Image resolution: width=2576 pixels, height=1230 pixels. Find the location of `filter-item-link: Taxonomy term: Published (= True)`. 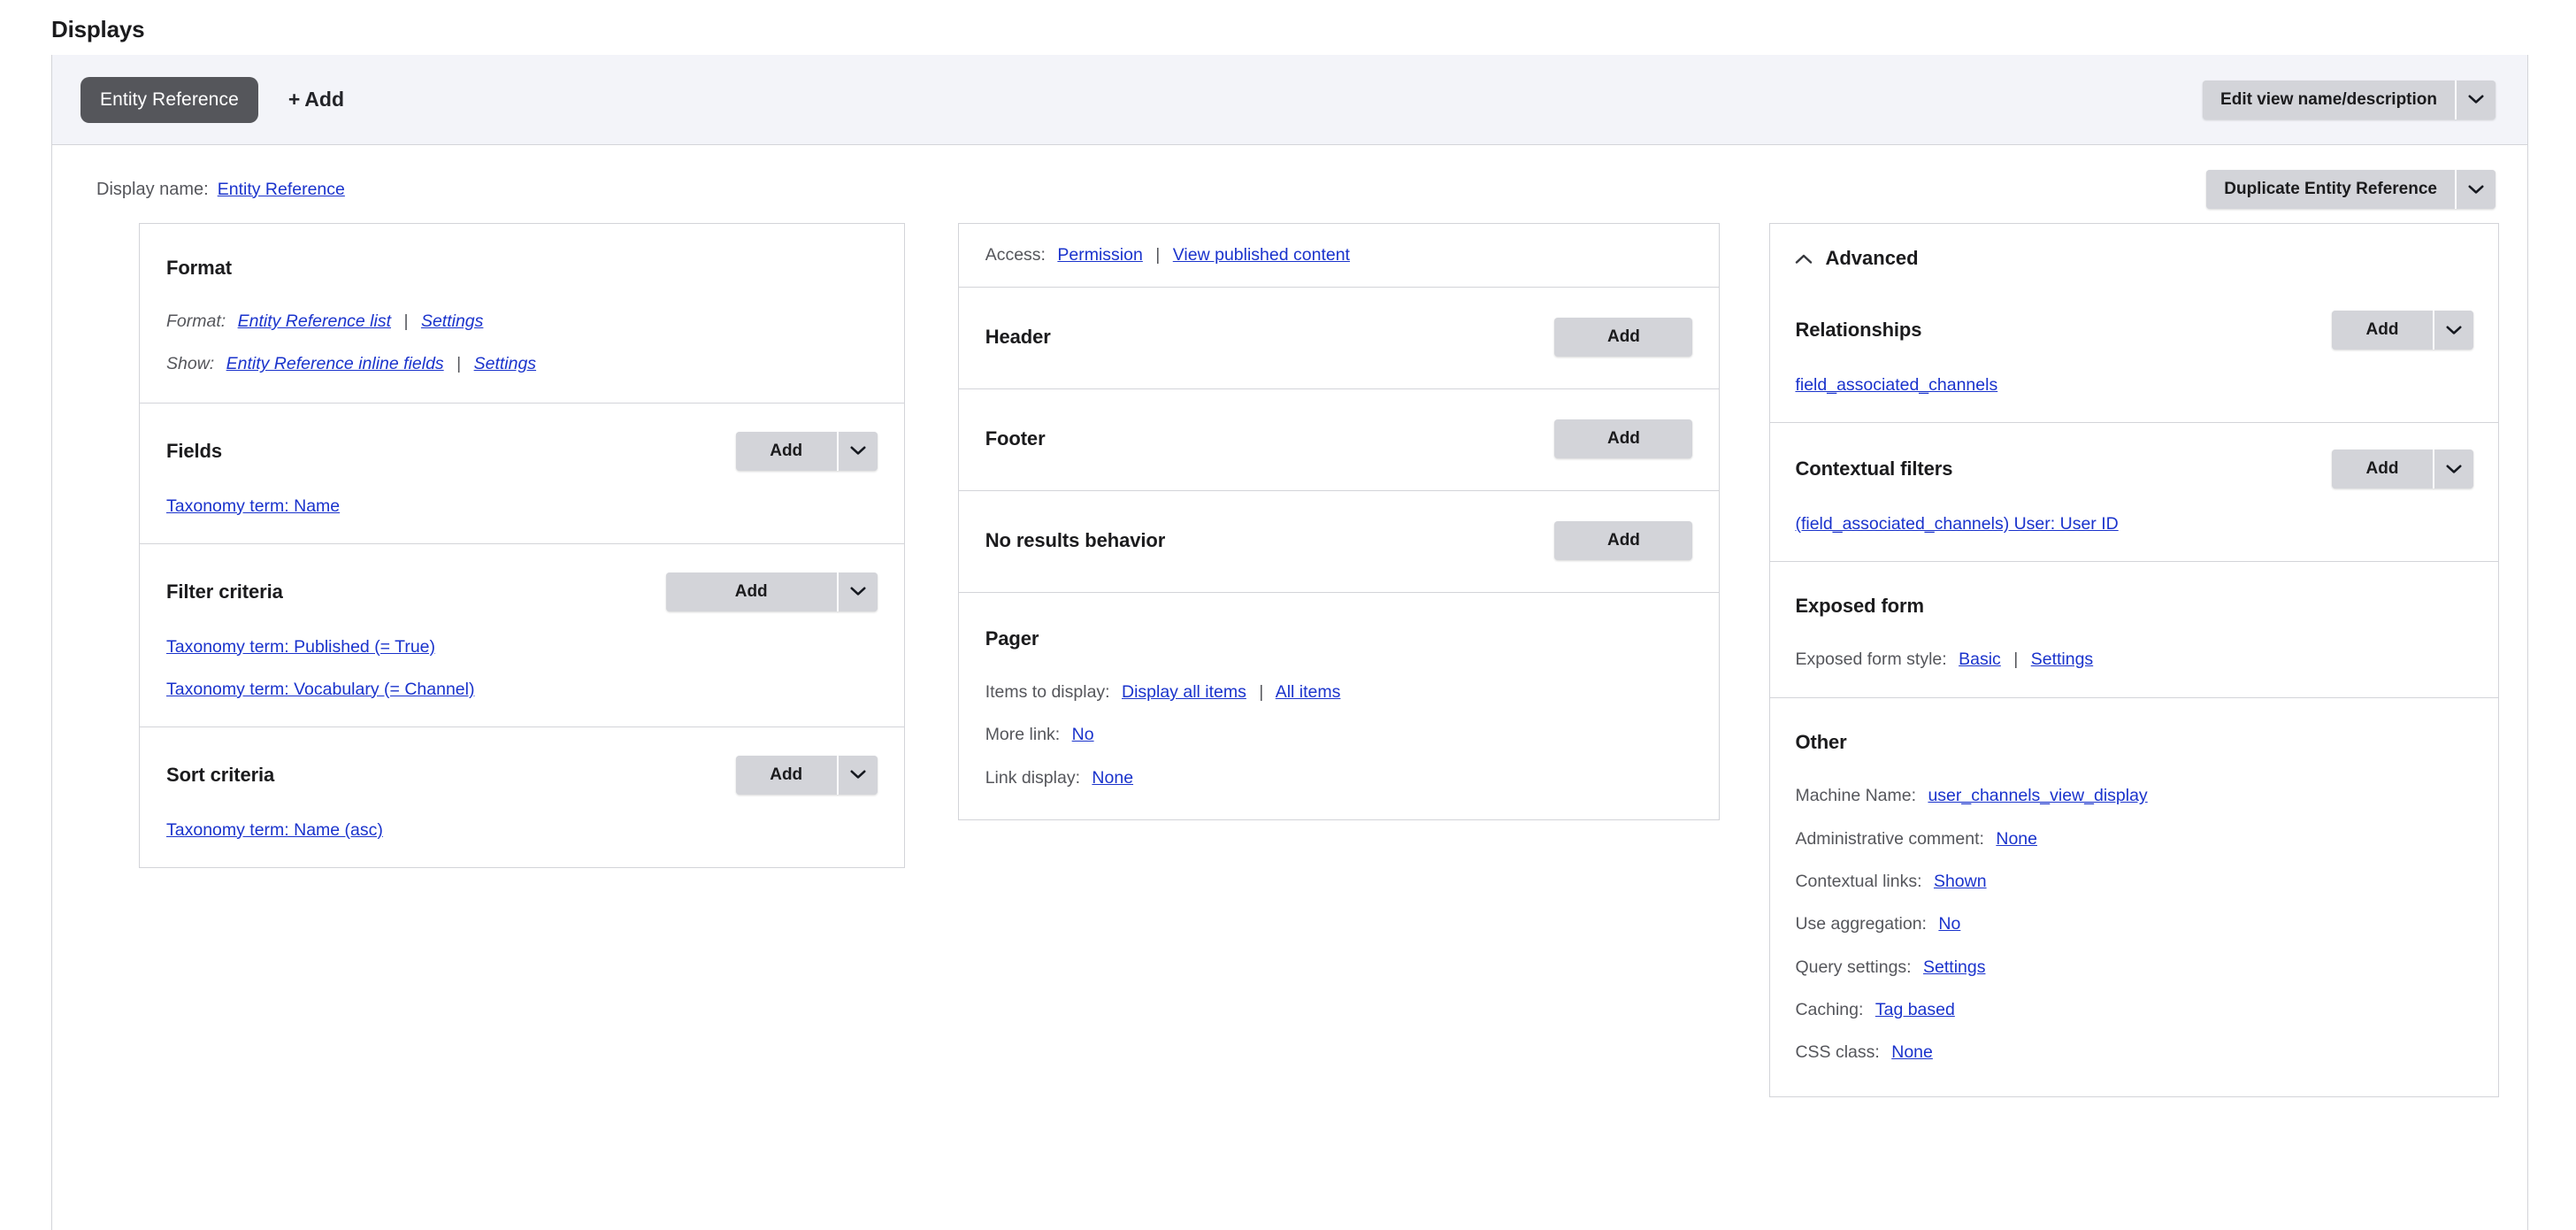

filter-item-link: Taxonomy term: Published (= True) is located at coordinates (522, 647).